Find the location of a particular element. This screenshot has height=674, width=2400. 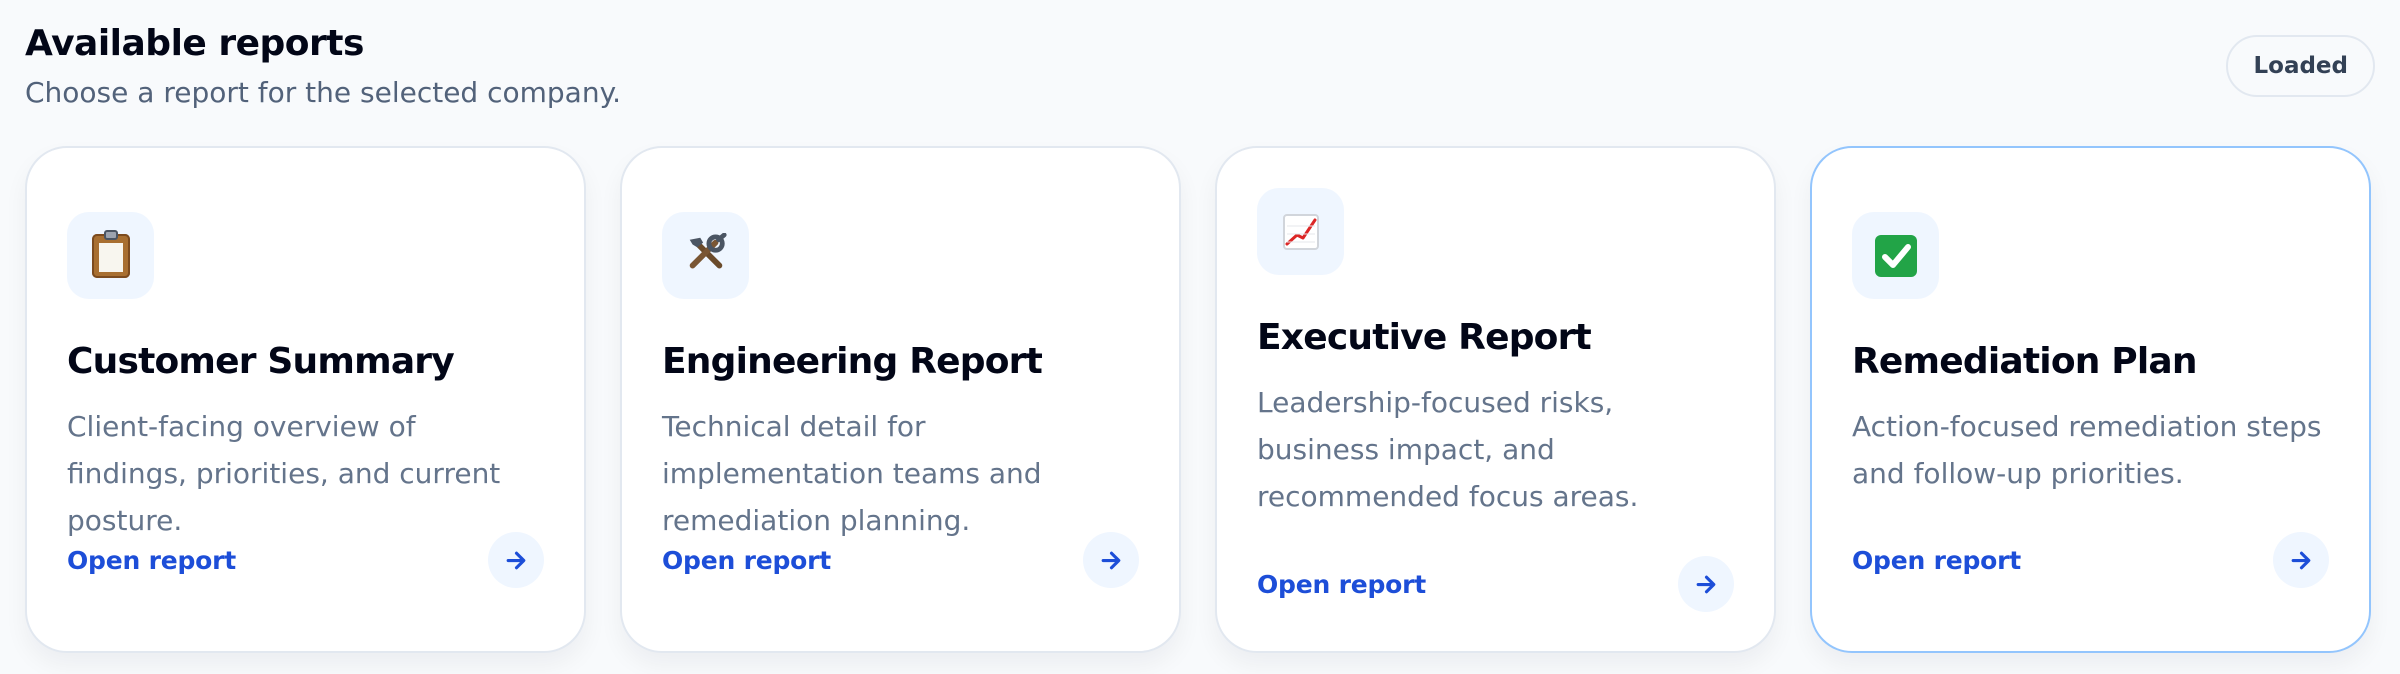

clipboard-icon is located at coordinates (110, 255).